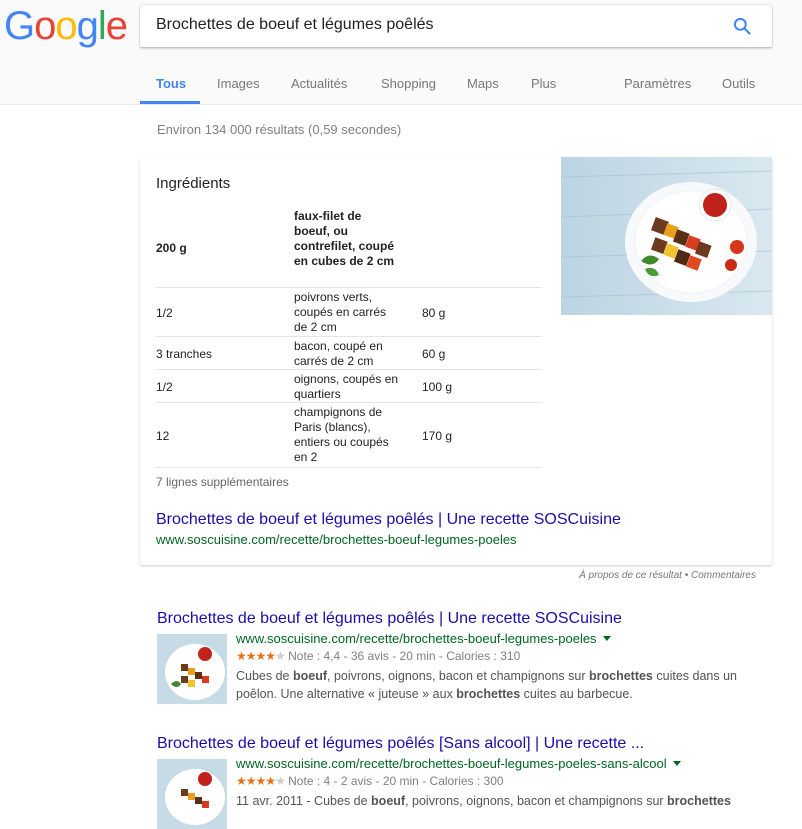  I want to click on logo-letter: l, so click(102, 26).